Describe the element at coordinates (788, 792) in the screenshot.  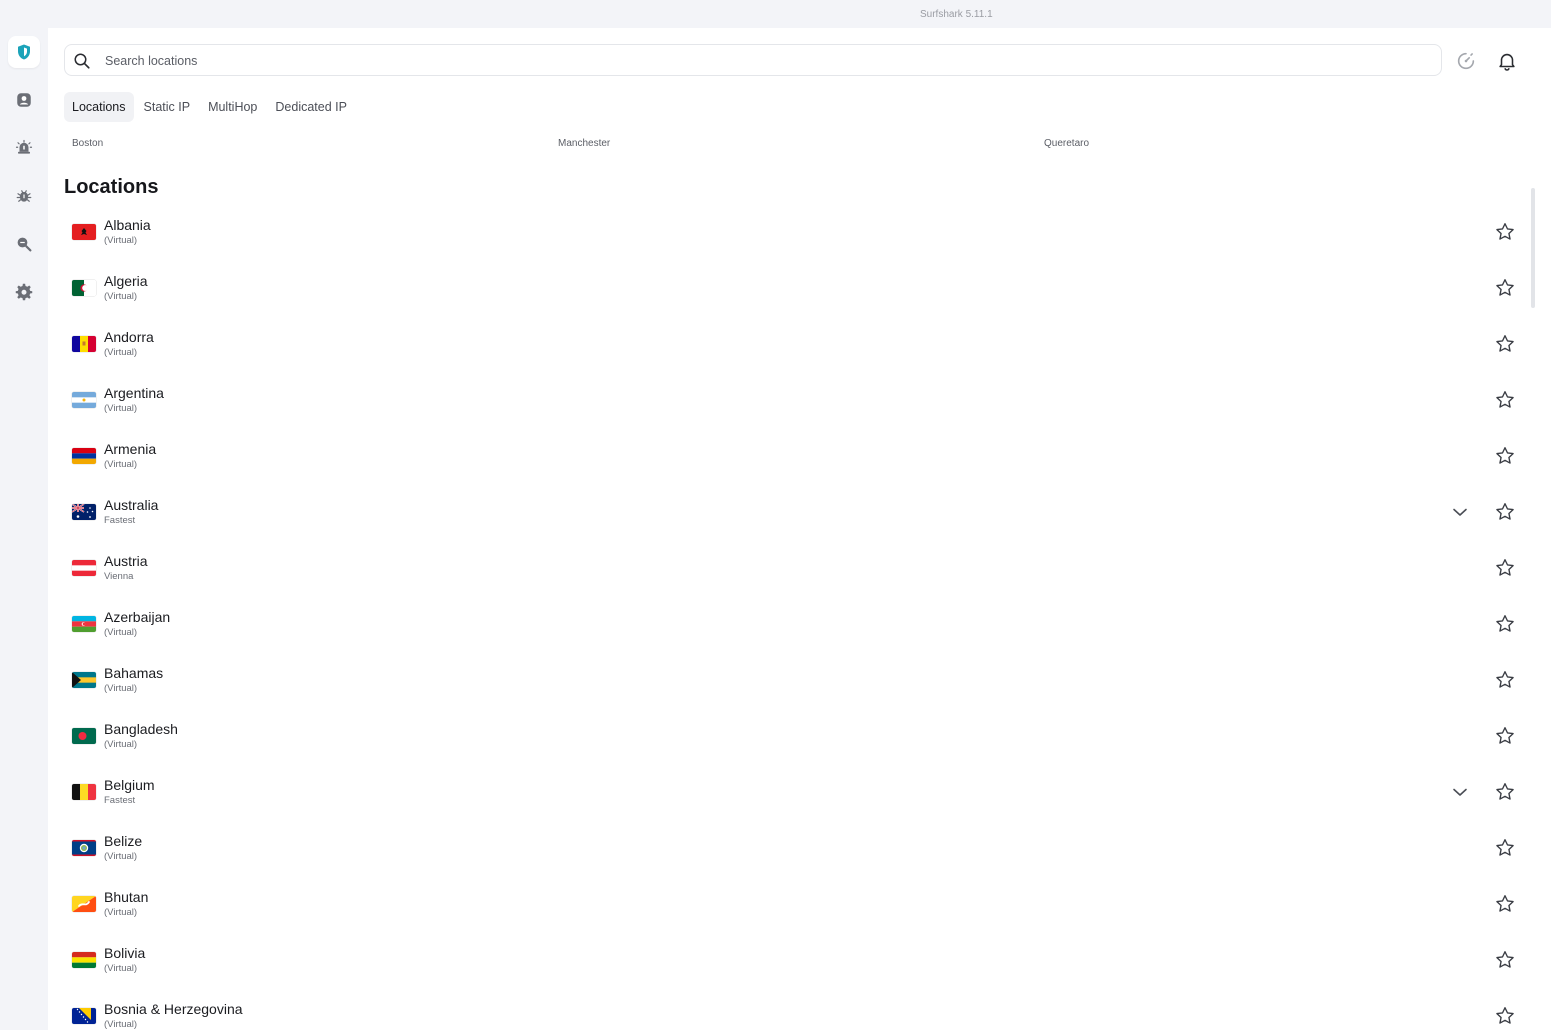
I see `location-row: Belgium Fastest` at that location.